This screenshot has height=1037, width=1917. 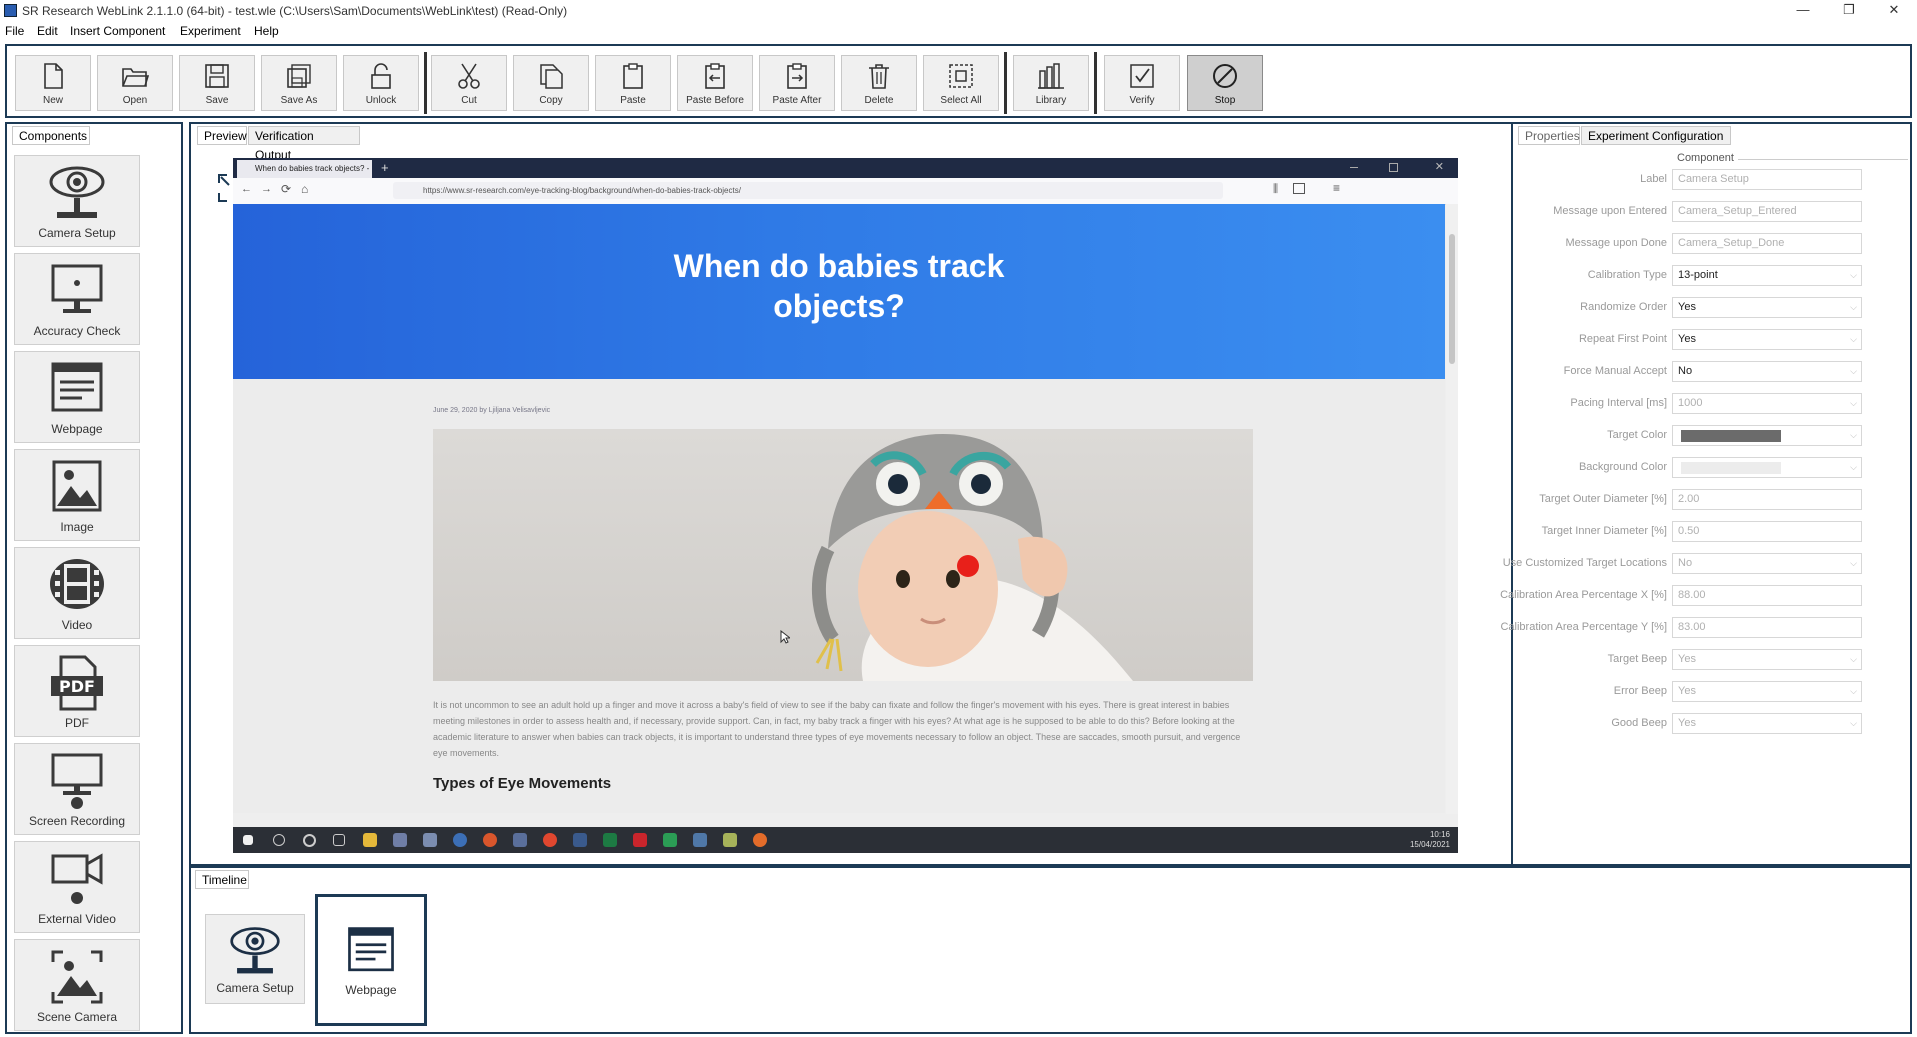 I want to click on property-field: 0.50, so click(x=1767, y=531).